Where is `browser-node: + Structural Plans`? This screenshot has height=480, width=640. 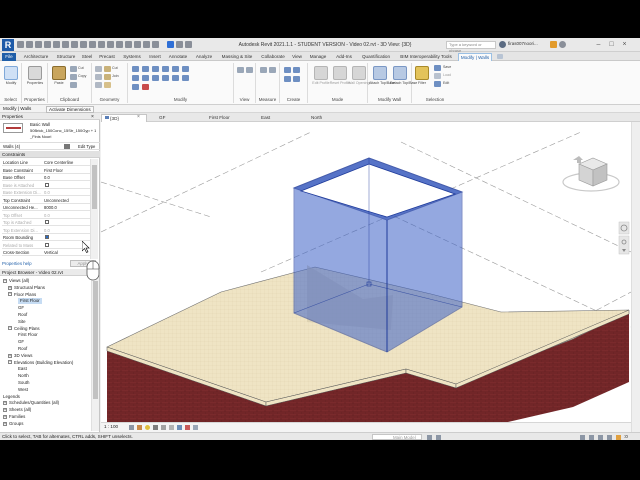
browser-node: + Structural Plans is located at coordinates (26, 288).